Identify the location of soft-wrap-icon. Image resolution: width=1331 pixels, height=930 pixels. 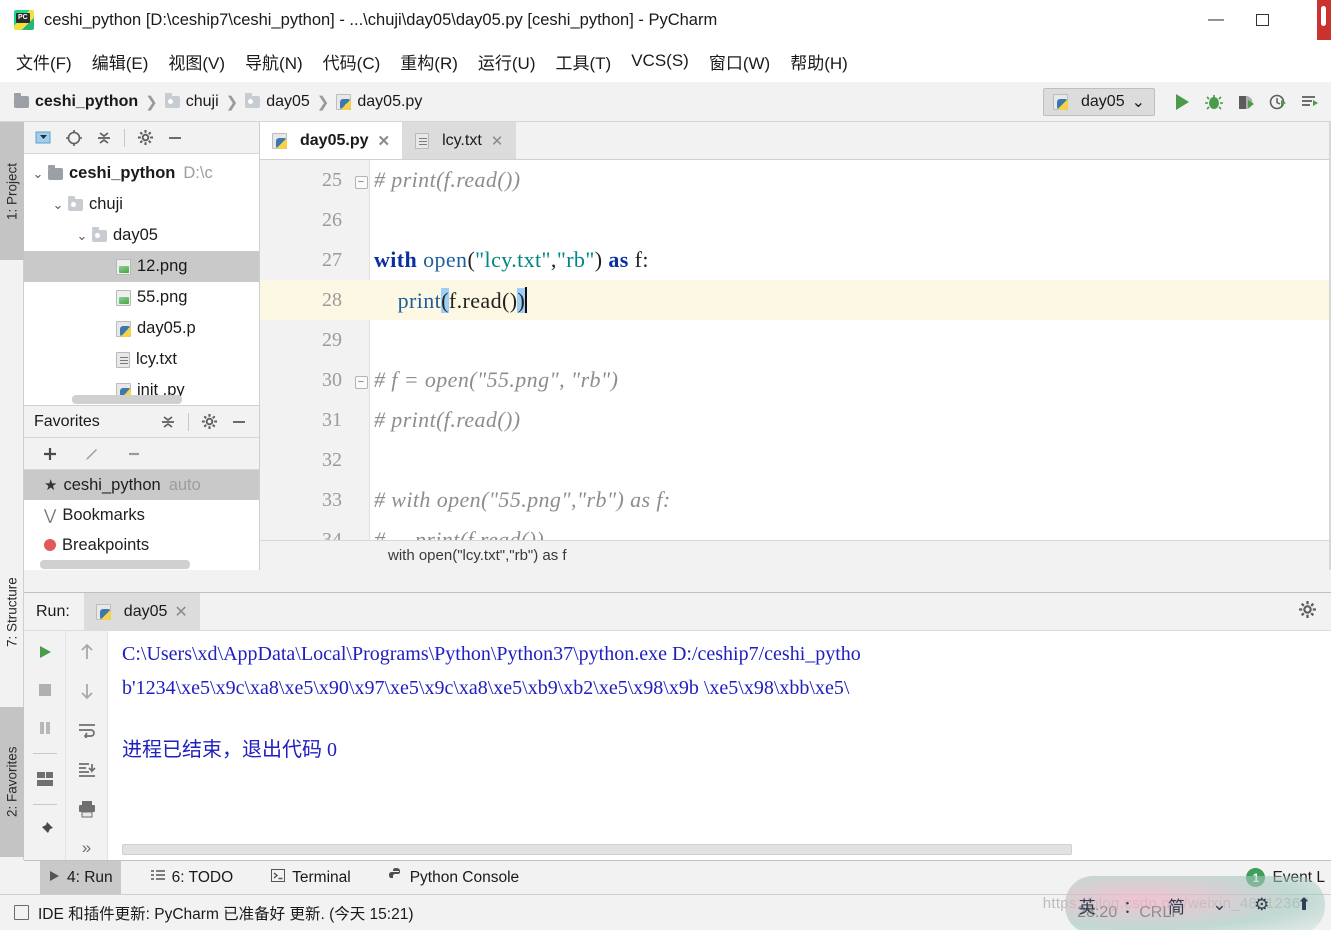
(87, 730).